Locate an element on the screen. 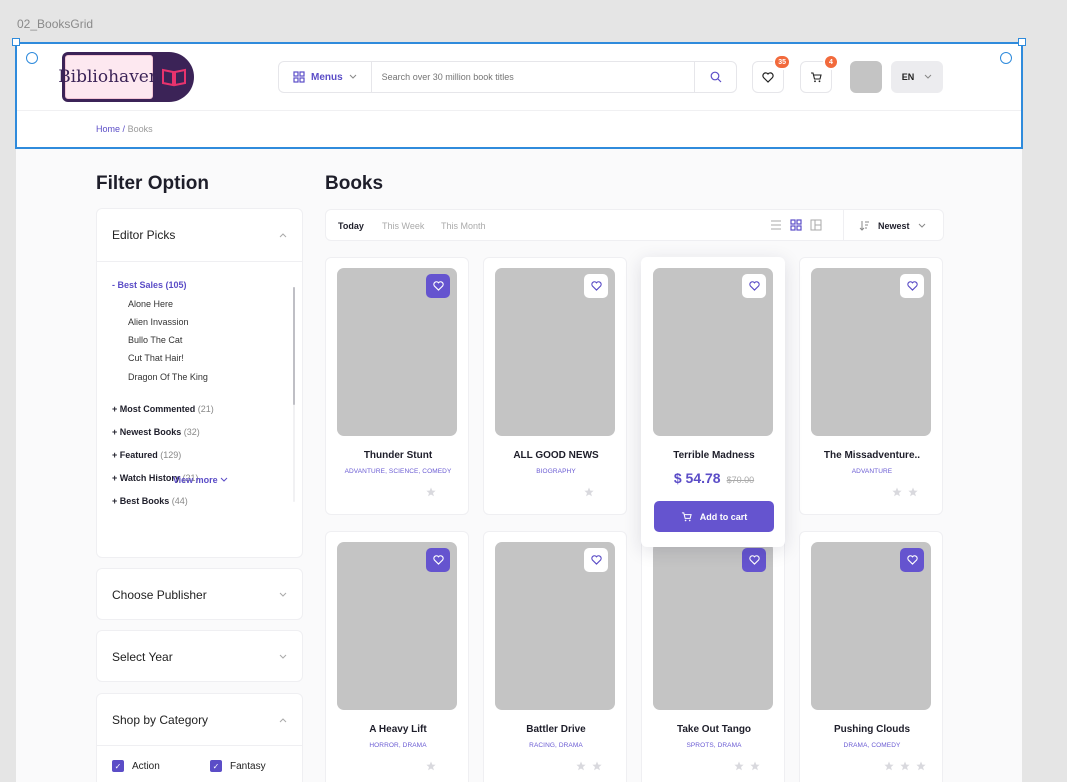 This screenshot has width=1067, height=782. book-card: Pushing Clouds DRAMA, COMEDY is located at coordinates (871, 656).